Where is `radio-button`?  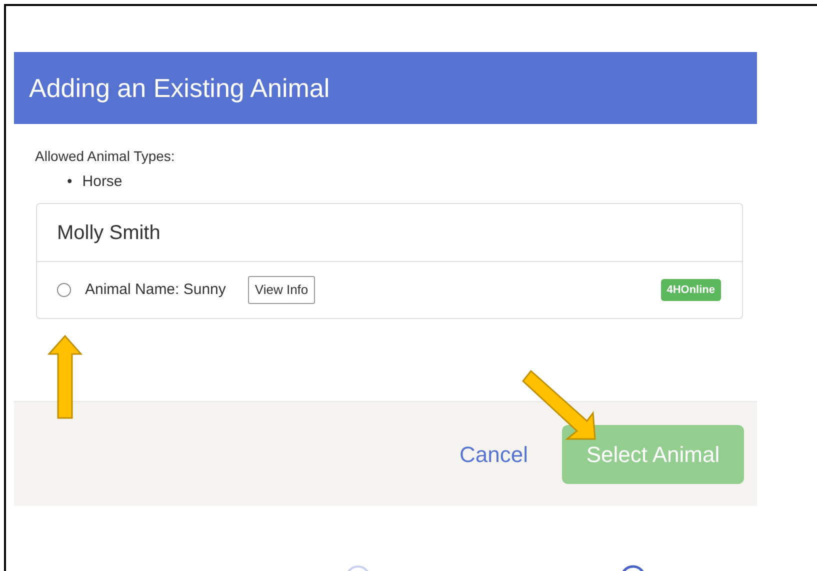 radio-button is located at coordinates (64, 290).